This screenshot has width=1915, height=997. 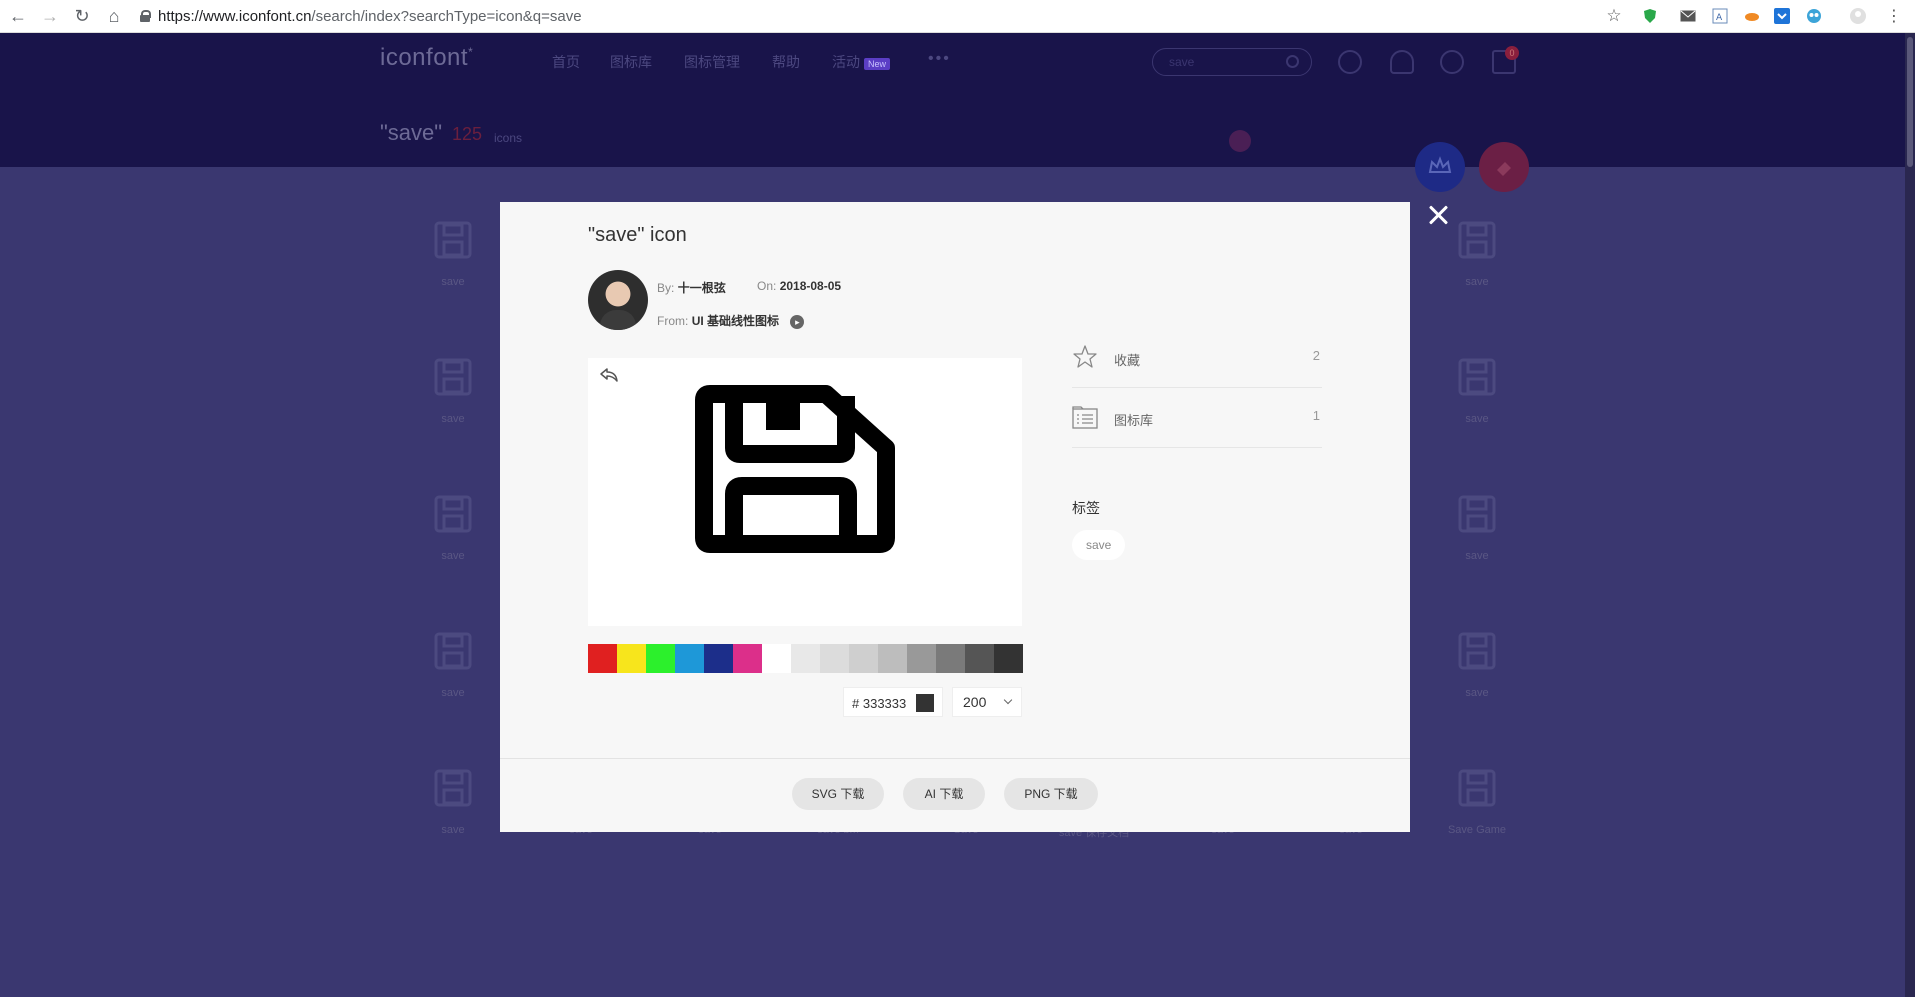 I want to click on stat-libraries: 图标库 1, so click(x=1197, y=418).